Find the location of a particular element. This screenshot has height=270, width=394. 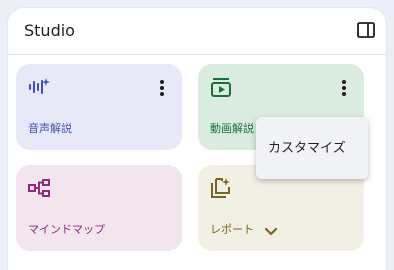

audio-waveform-icon is located at coordinates (39, 87).